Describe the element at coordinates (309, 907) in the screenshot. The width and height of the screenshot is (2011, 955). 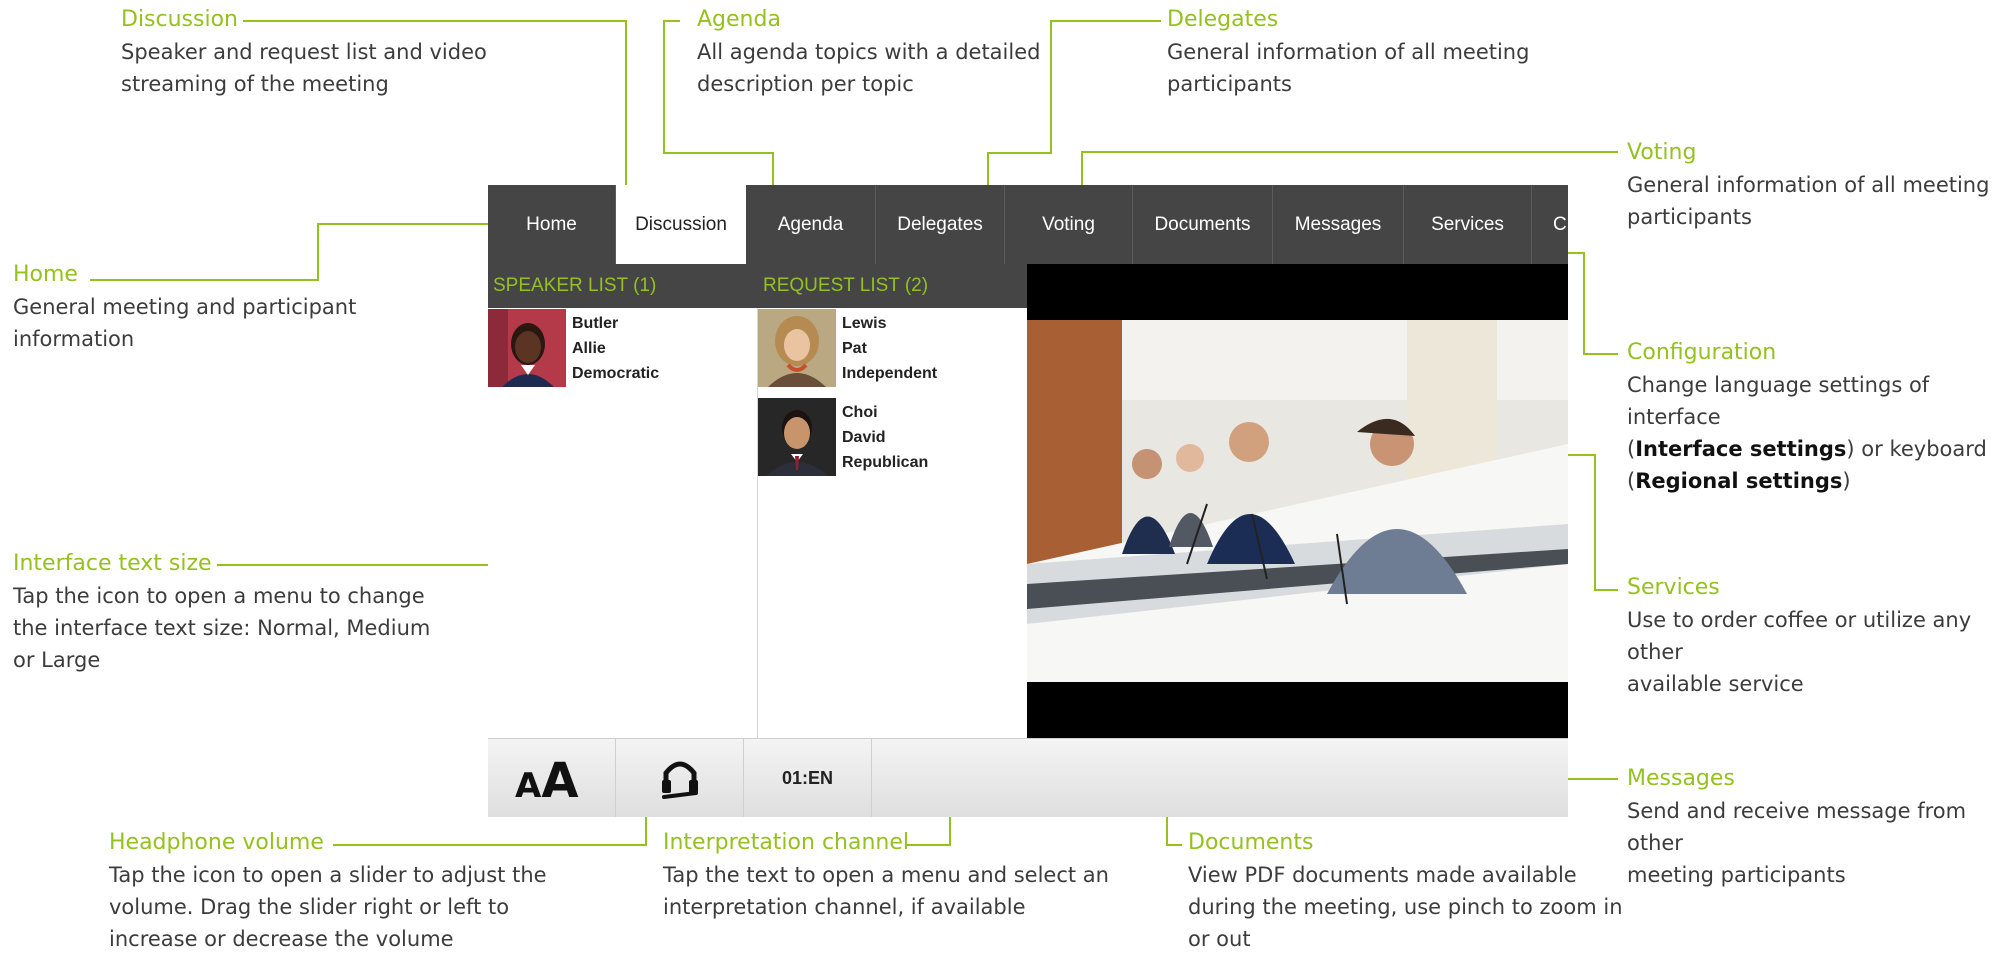
I see `annotation-line: volume. Drag the slider right or left to` at that location.